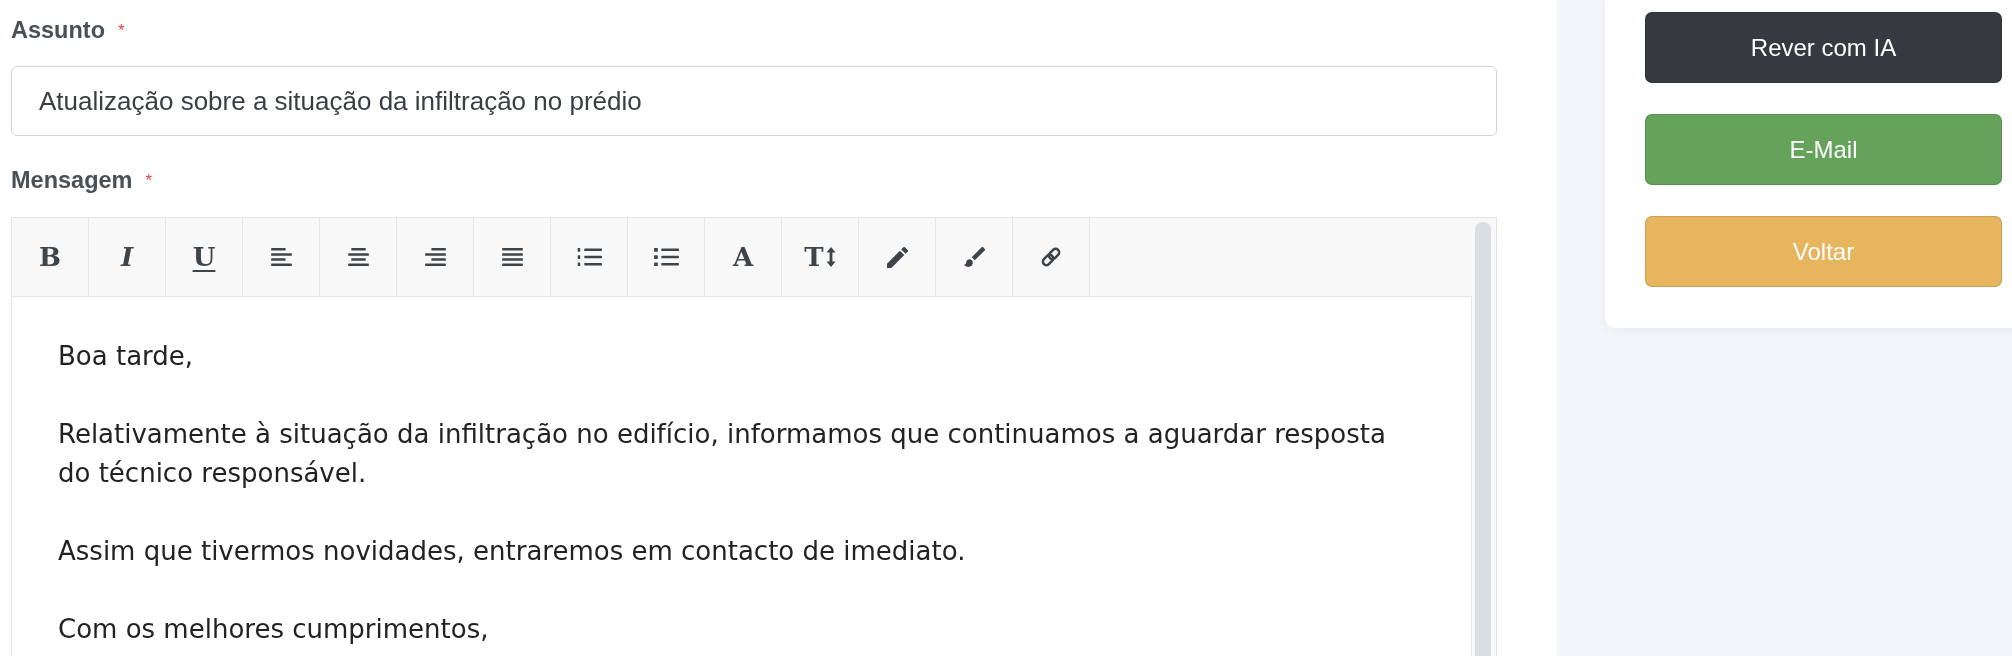 This screenshot has height=656, width=2012. I want to click on font-size-button: T, so click(820, 257).